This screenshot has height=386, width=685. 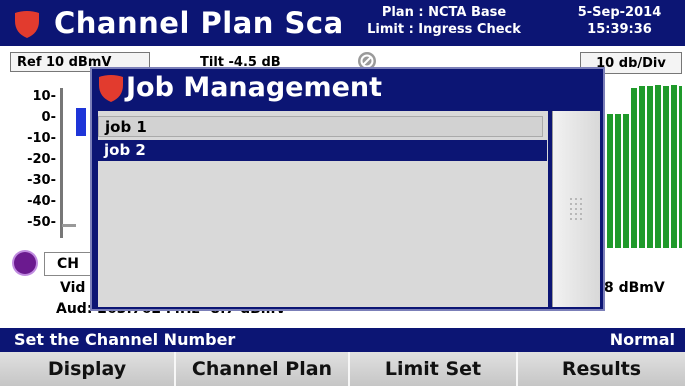 I want to click on status-mode: Normal, so click(x=642, y=339).